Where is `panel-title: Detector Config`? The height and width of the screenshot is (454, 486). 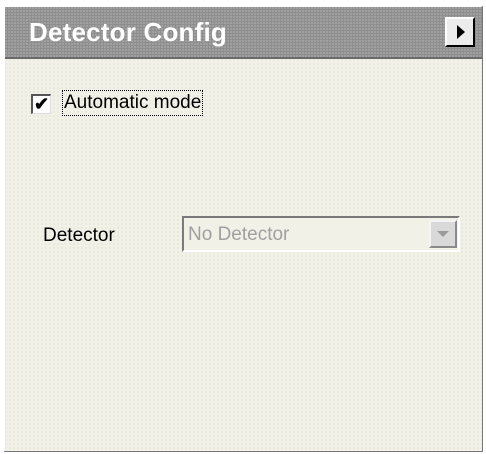
panel-title: Detector Config is located at coordinates (128, 32).